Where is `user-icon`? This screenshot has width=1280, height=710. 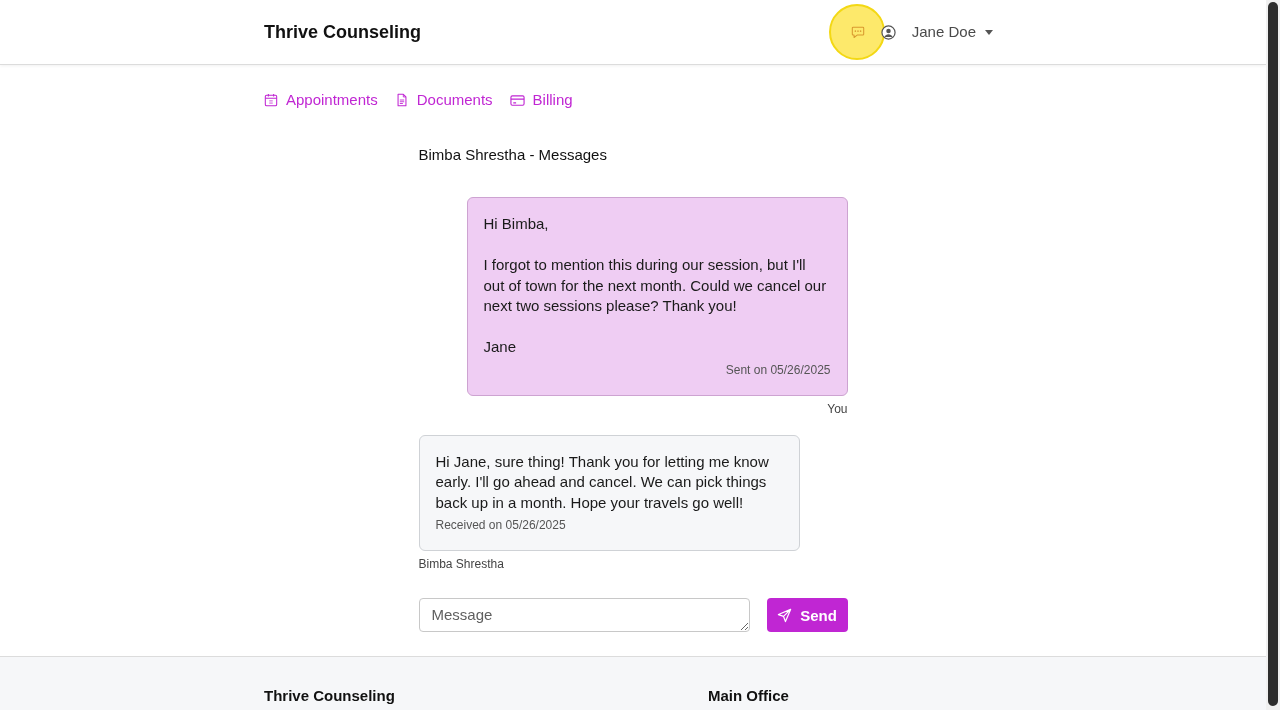
user-icon is located at coordinates (888, 32).